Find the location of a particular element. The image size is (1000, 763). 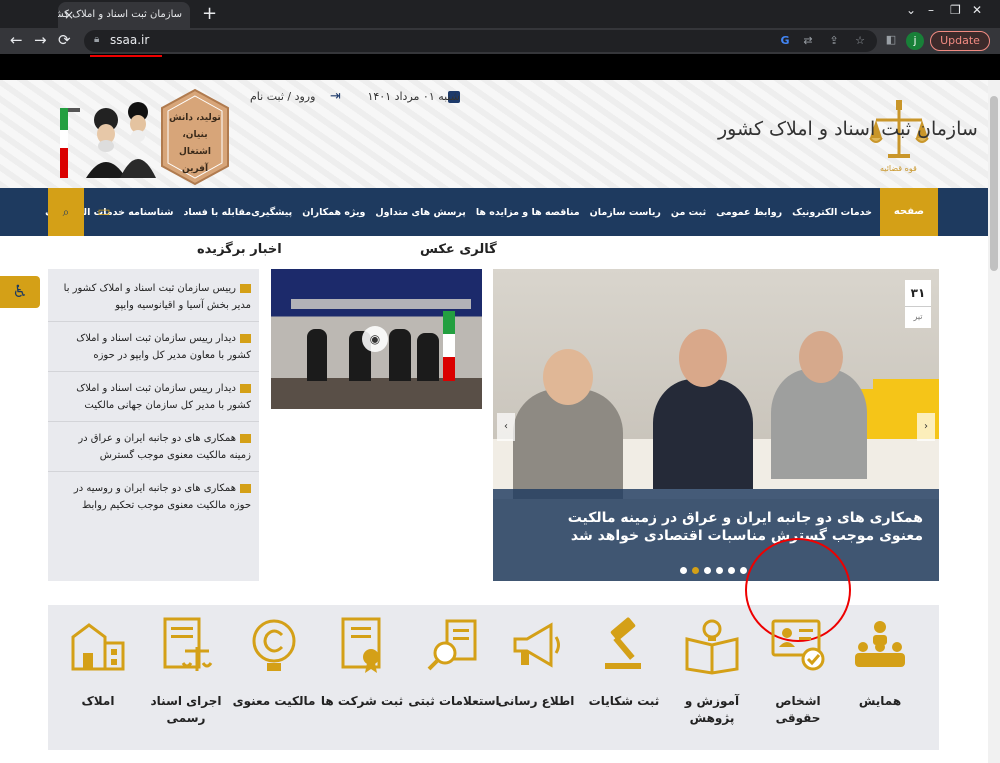

leaders-portrait is located at coordinates (108, 140).